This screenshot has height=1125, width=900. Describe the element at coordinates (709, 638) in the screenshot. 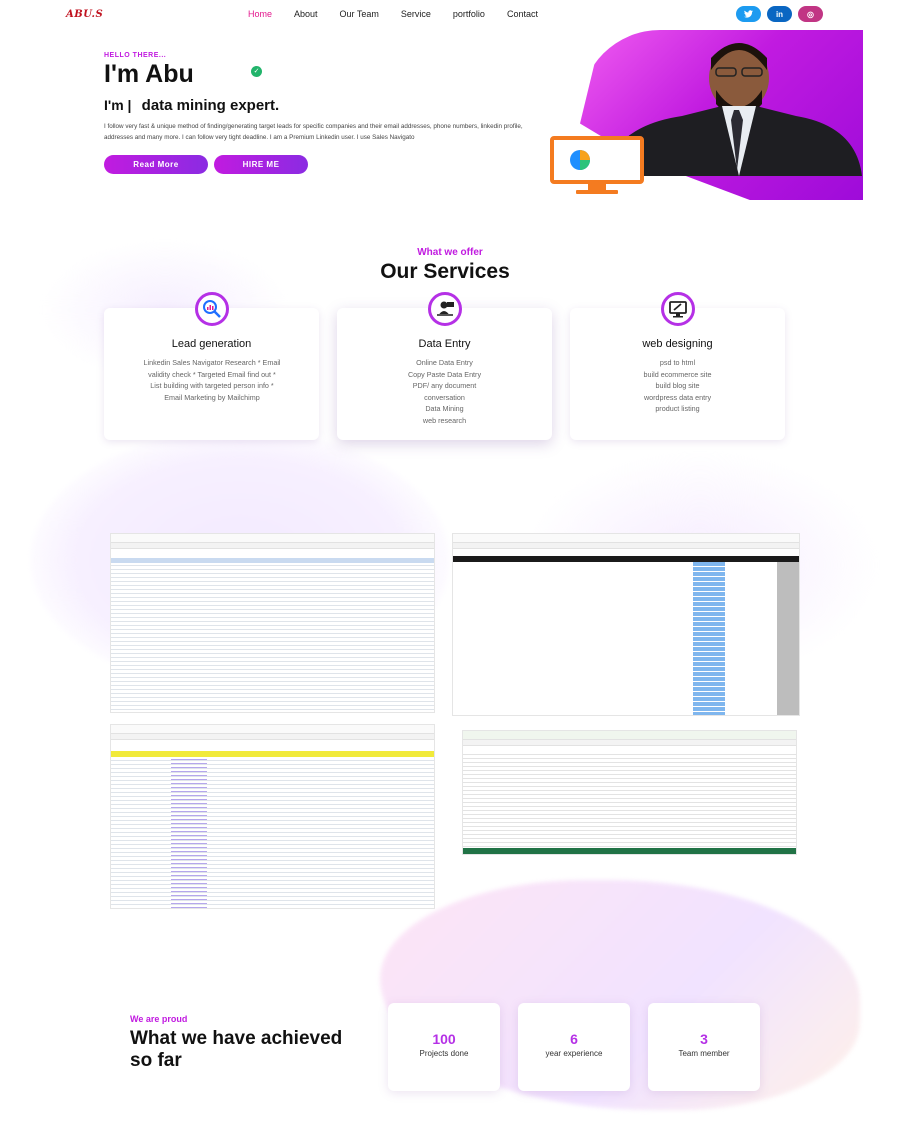

I see `highlighted-column` at that location.